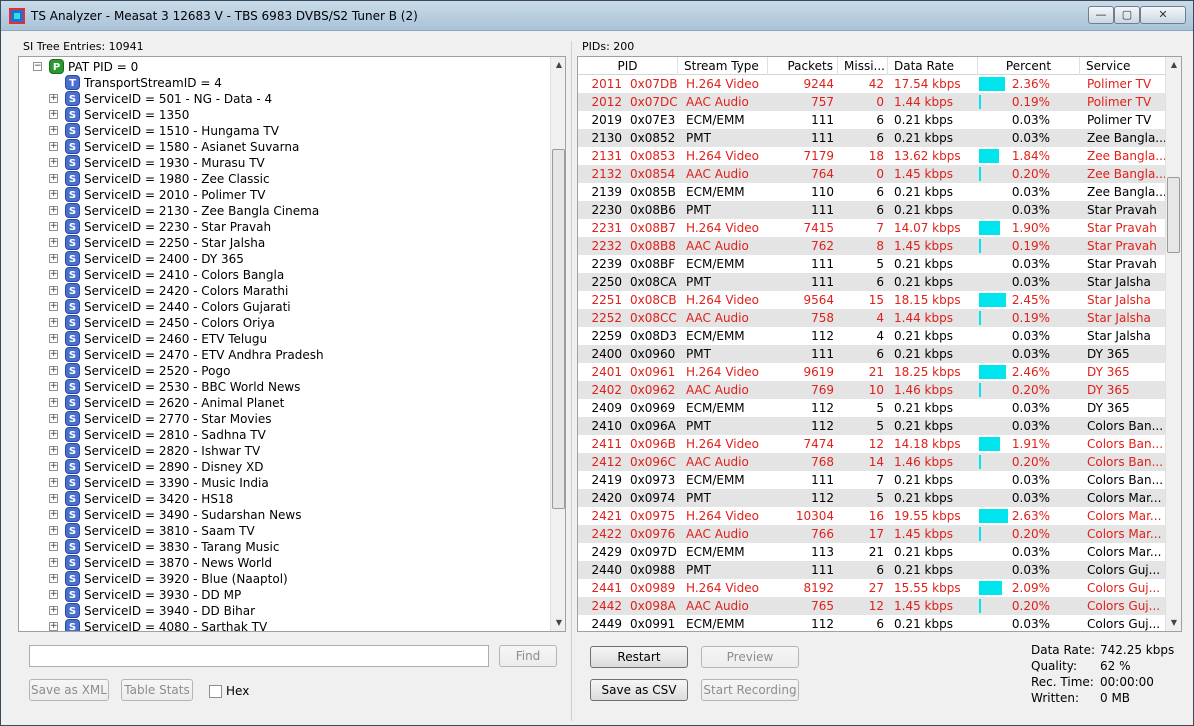 The image size is (1194, 726). What do you see at coordinates (215, 691) in the screenshot?
I see `hex-checkbox` at bounding box center [215, 691].